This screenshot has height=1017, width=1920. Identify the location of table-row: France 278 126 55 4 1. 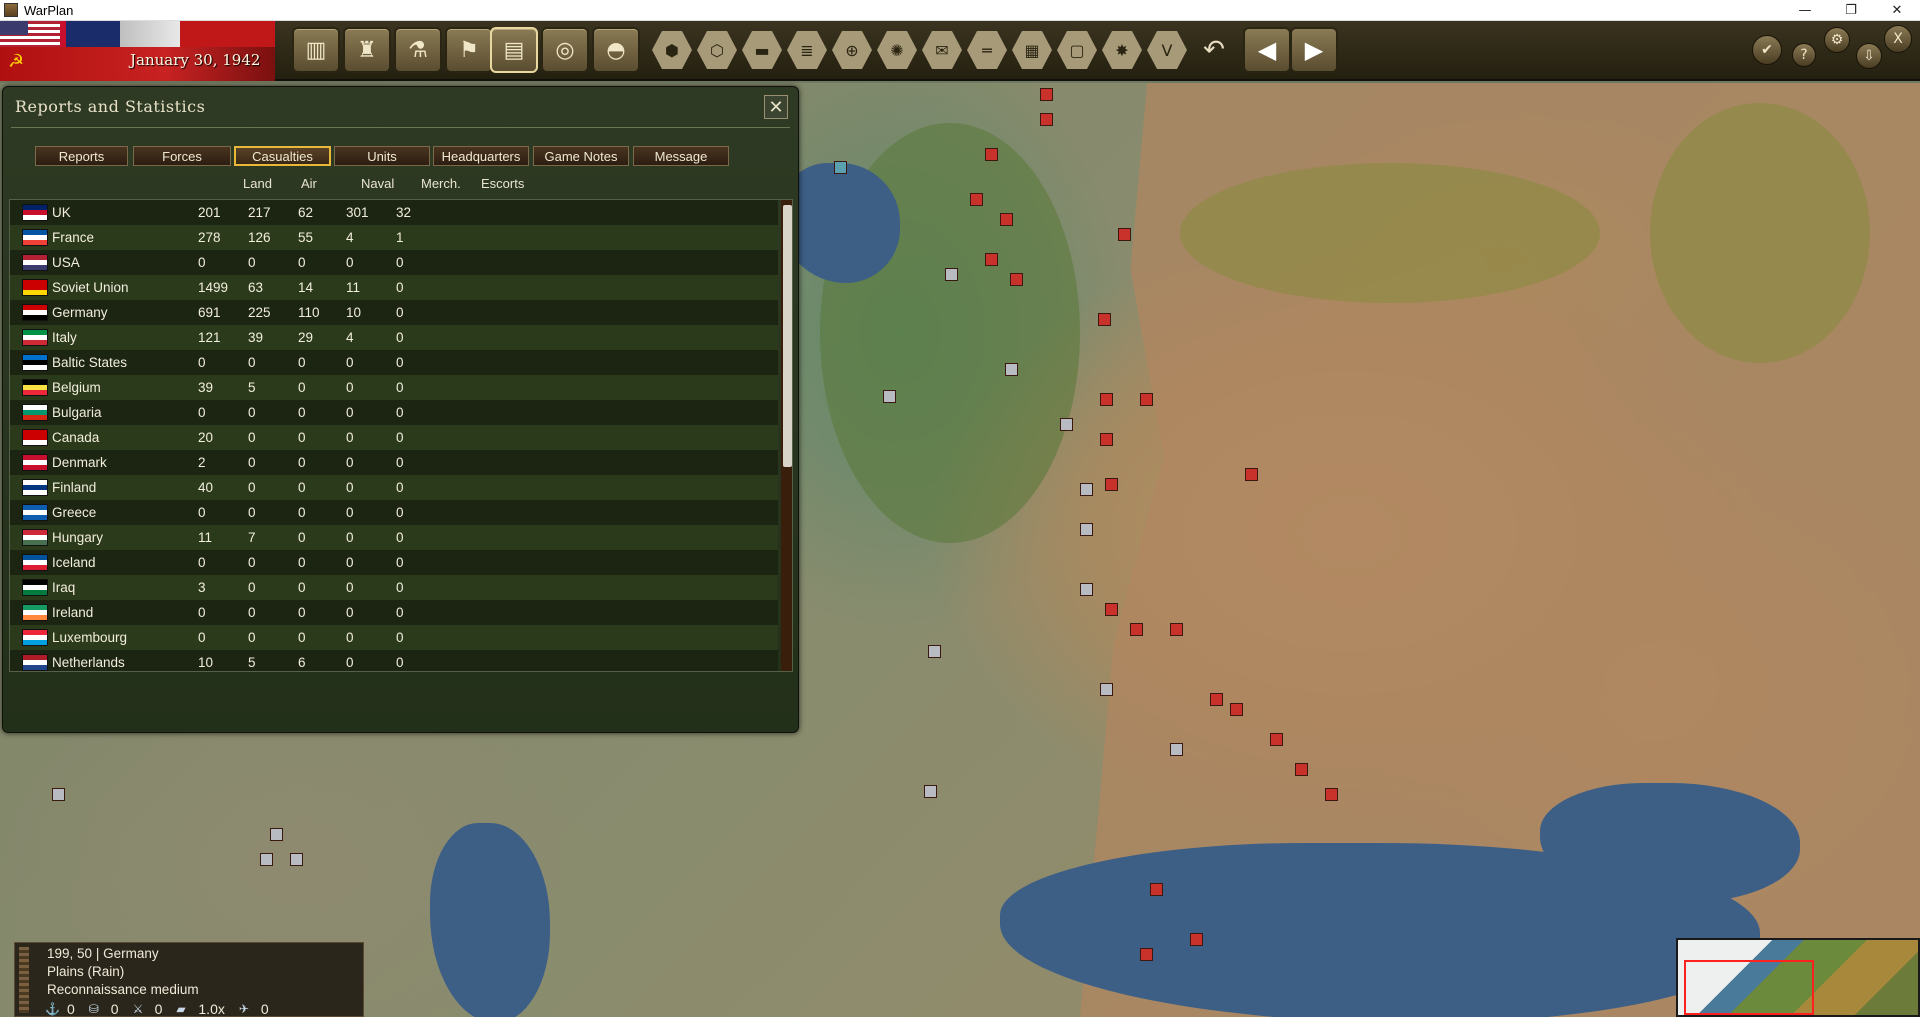
(394, 237).